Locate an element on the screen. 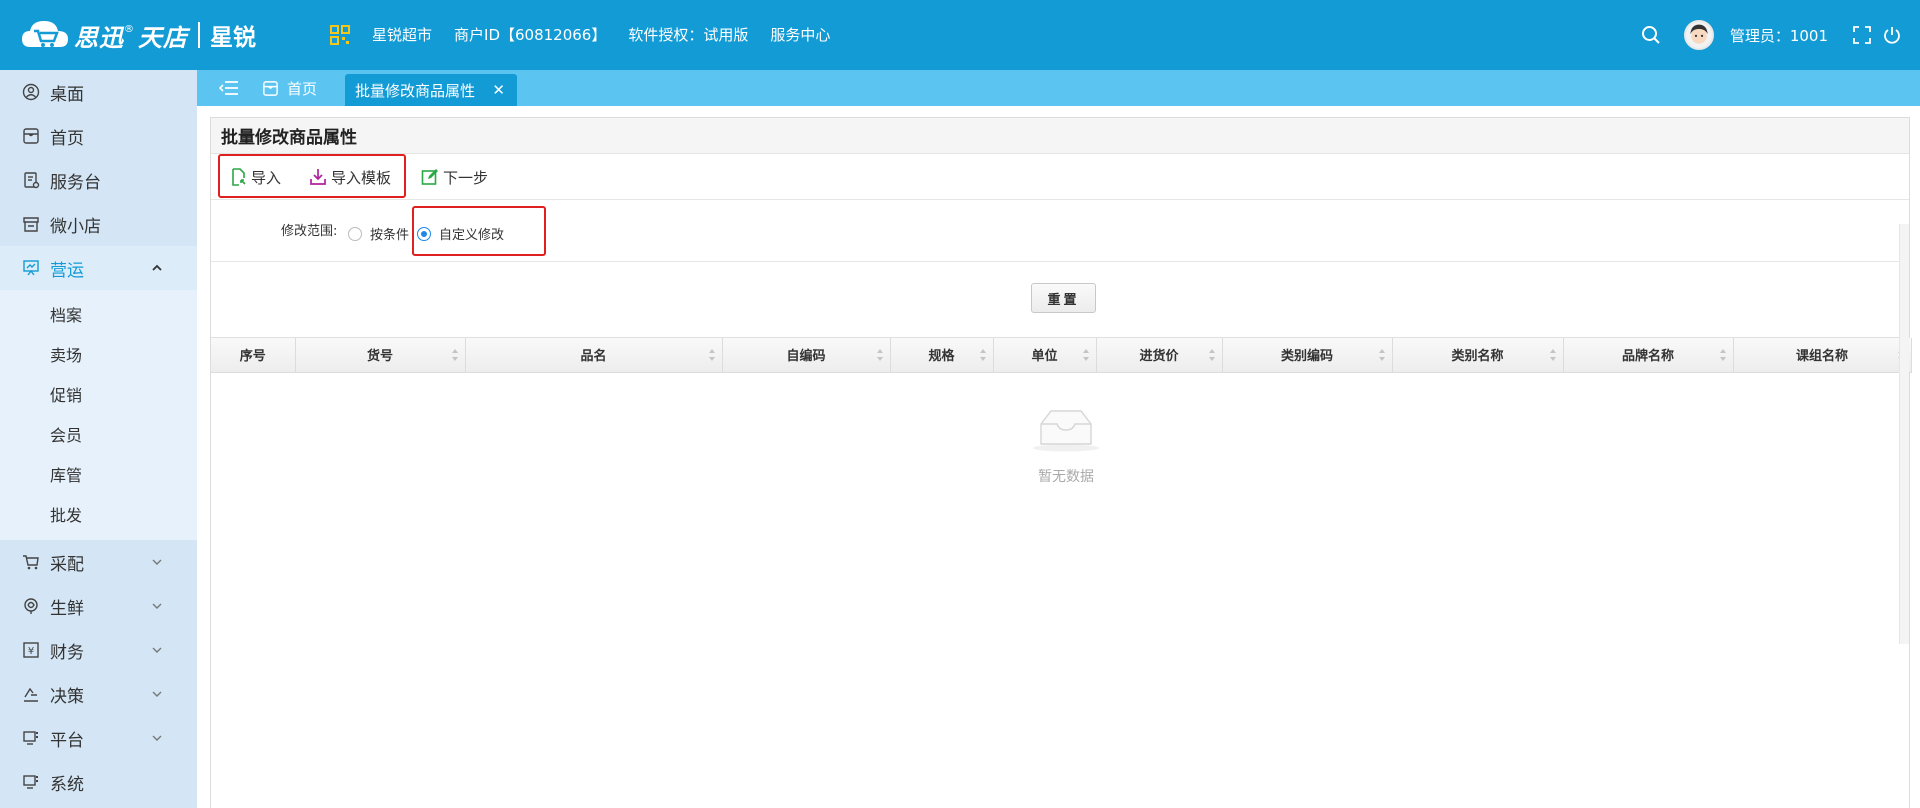 The width and height of the screenshot is (1920, 808). sidebar-subitem-member: 会员 is located at coordinates (98, 434).